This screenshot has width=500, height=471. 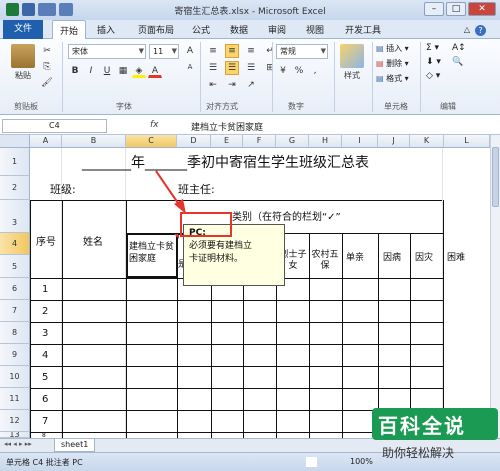 I want to click on save-icon, so click(x=28, y=9).